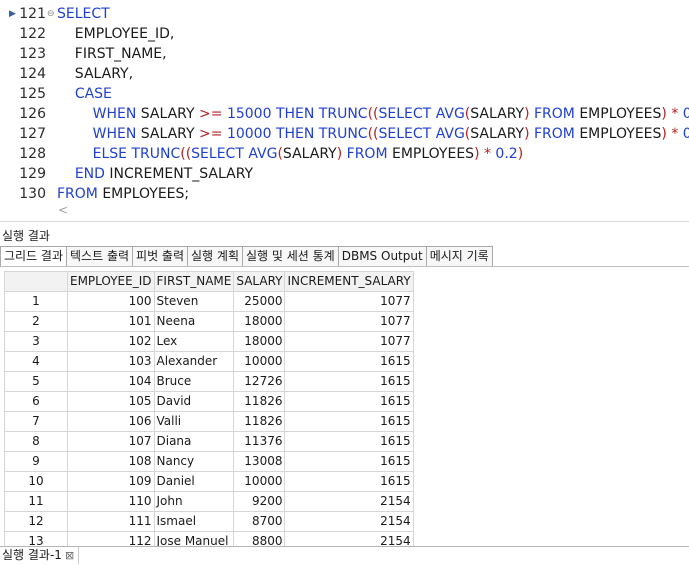  Describe the element at coordinates (69, 555) in the screenshot. I see `close-icon: ⊠` at that location.